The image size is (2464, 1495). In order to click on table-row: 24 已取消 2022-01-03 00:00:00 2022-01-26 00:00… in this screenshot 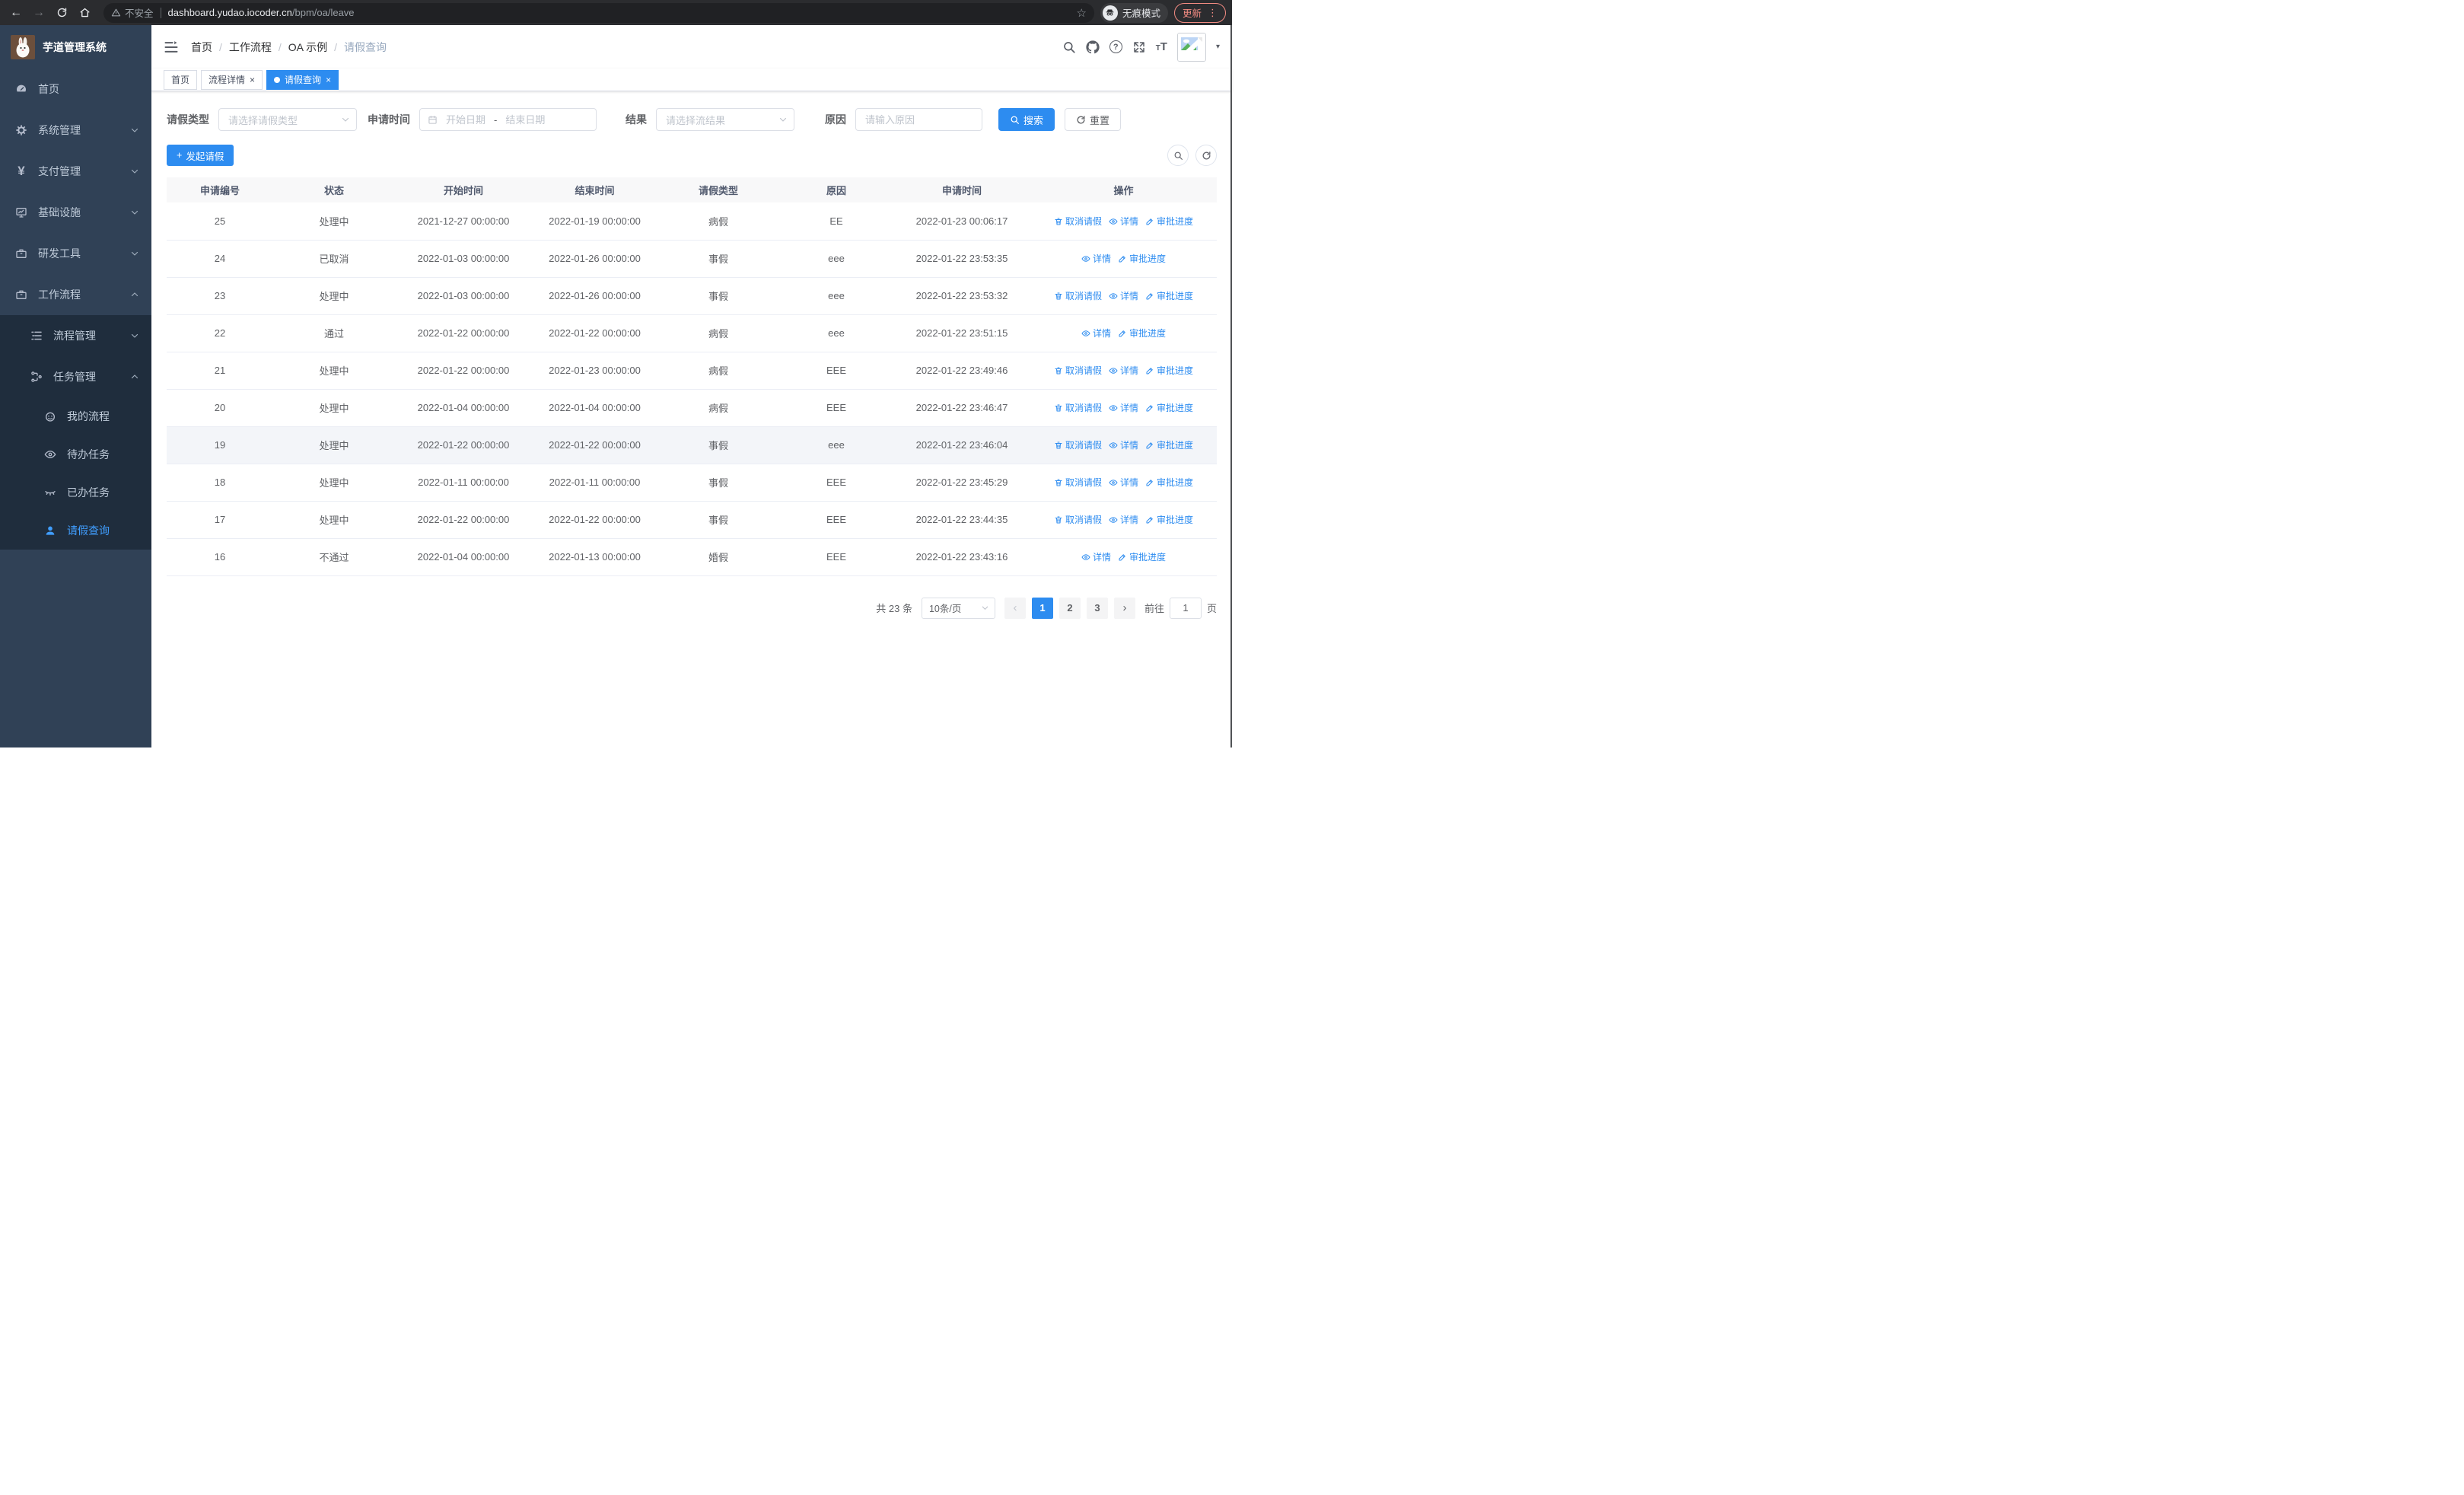, I will do `click(692, 259)`.